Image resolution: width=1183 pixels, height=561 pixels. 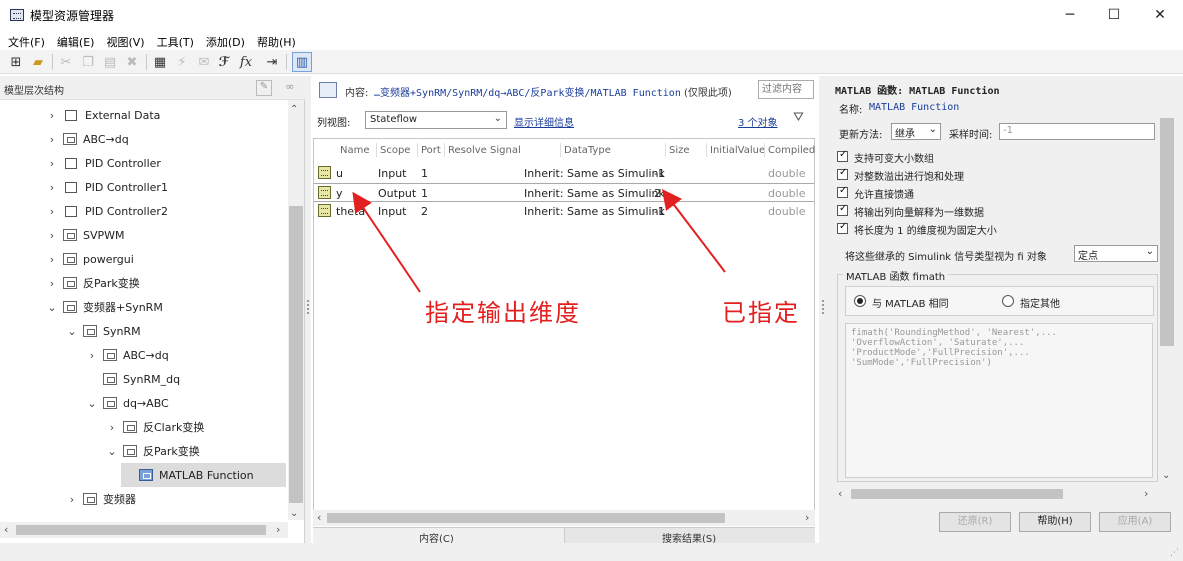 What do you see at coordinates (386, 242) in the screenshot?
I see `arrow-to-output-size` at bounding box center [386, 242].